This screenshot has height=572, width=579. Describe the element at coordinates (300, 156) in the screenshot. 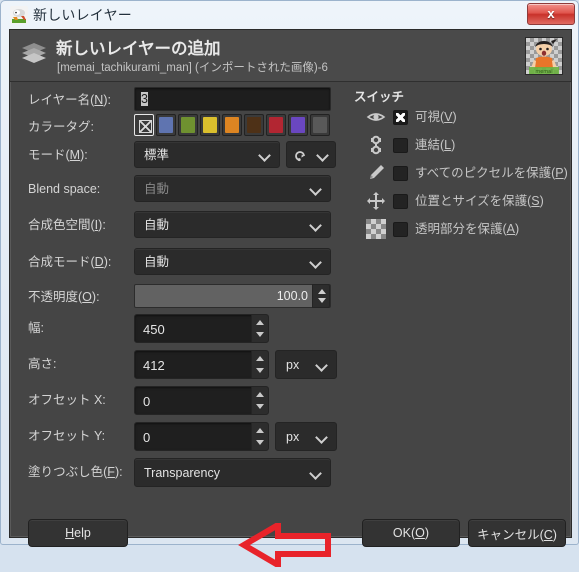

I see `undo-icon` at that location.